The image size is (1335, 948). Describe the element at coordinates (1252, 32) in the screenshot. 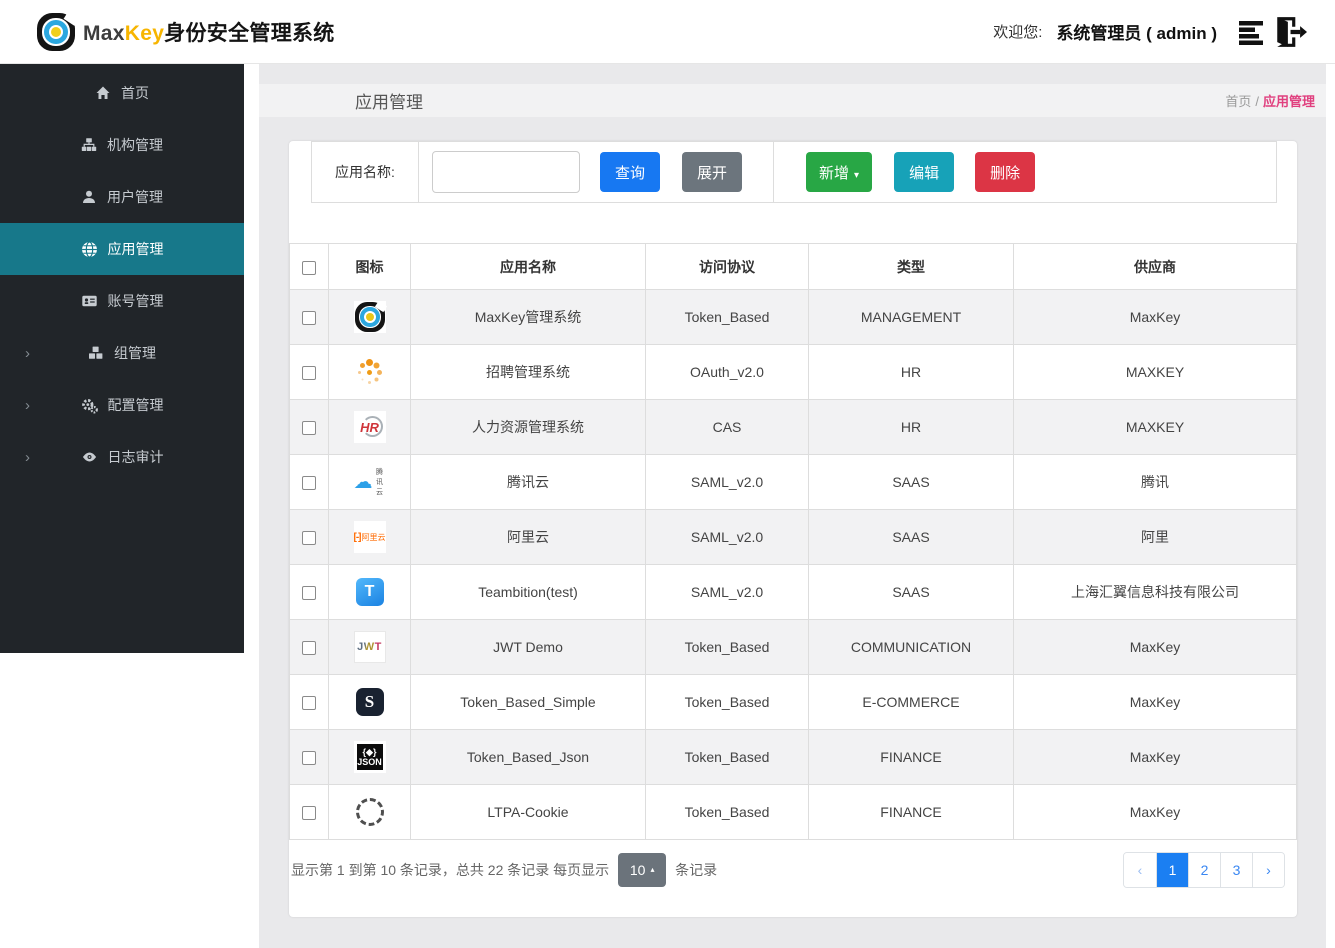

I see `list-icon` at that location.